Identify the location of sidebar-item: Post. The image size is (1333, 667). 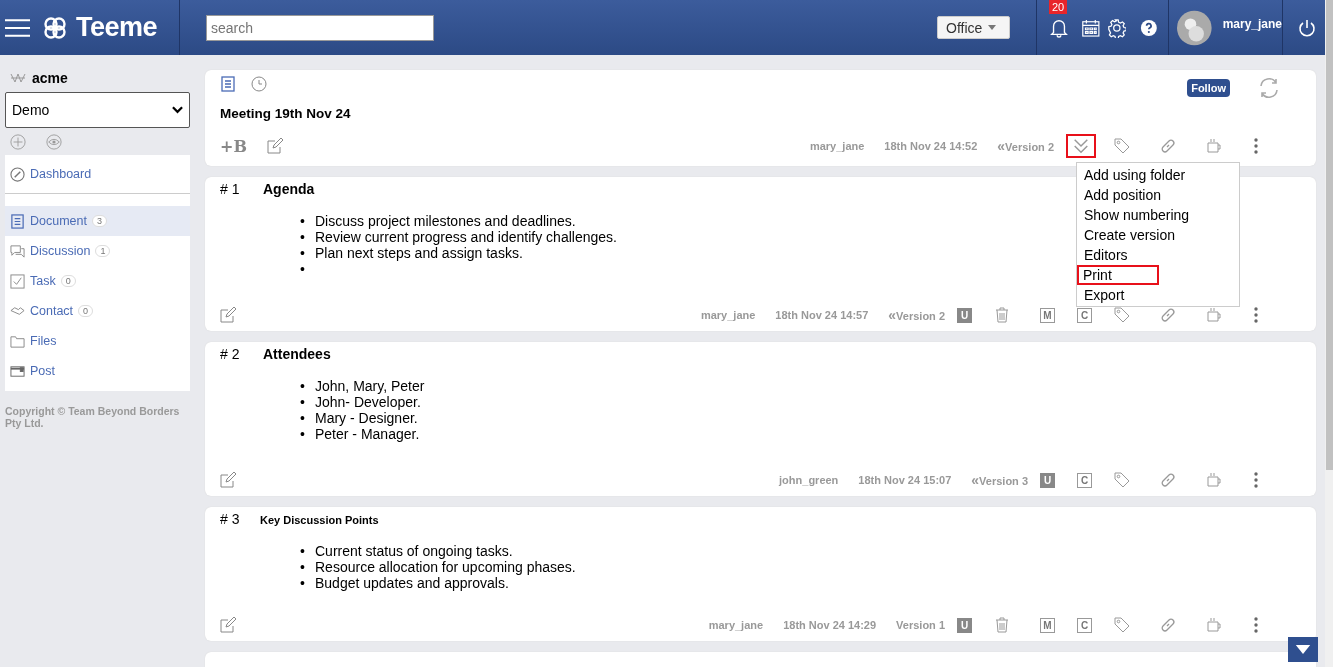
(97, 371).